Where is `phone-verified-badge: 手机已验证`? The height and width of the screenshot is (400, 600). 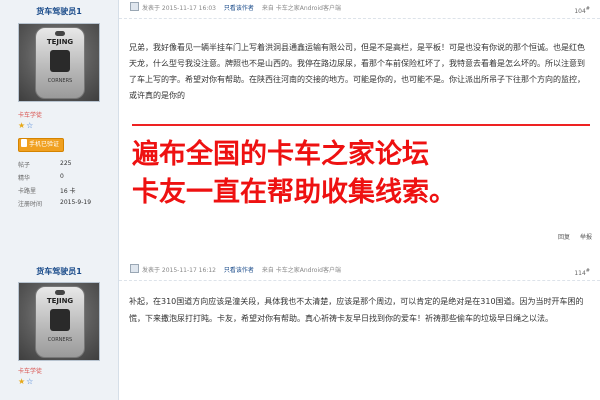
phone-verified-badge: 手机已验证 is located at coordinates (41, 145).